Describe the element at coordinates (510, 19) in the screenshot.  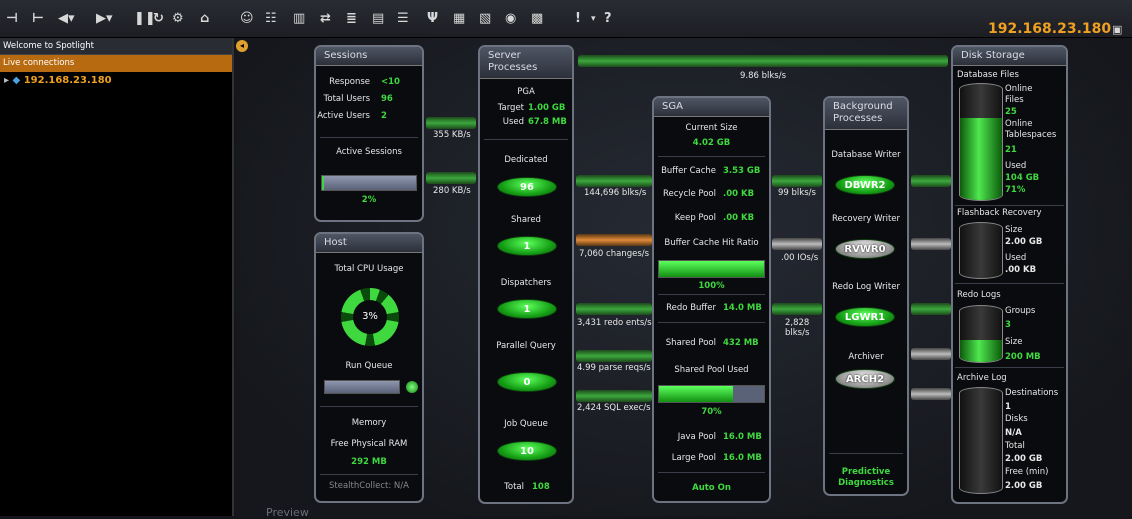
I see `globe-icon: ◉` at that location.